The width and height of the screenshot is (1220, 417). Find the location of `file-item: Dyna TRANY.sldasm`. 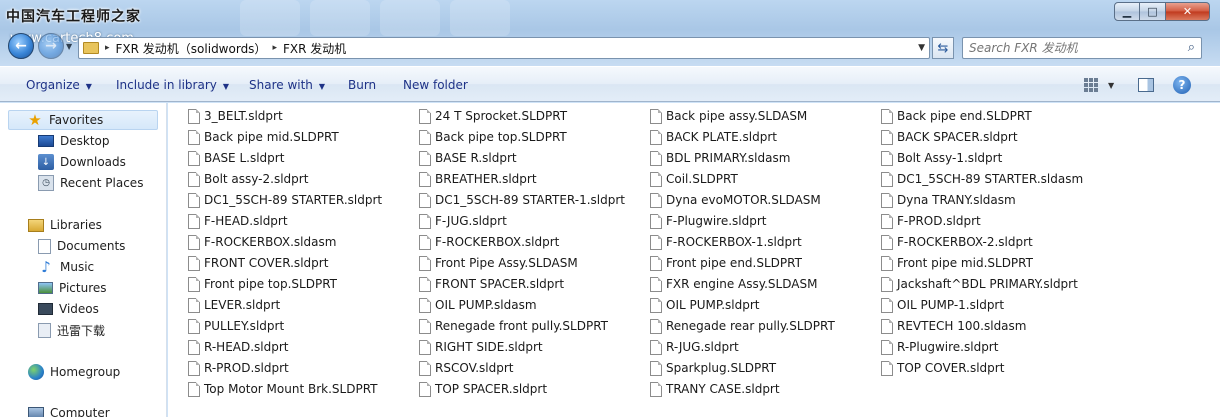

file-item: Dyna TRANY.sldasm is located at coordinates (948, 200).